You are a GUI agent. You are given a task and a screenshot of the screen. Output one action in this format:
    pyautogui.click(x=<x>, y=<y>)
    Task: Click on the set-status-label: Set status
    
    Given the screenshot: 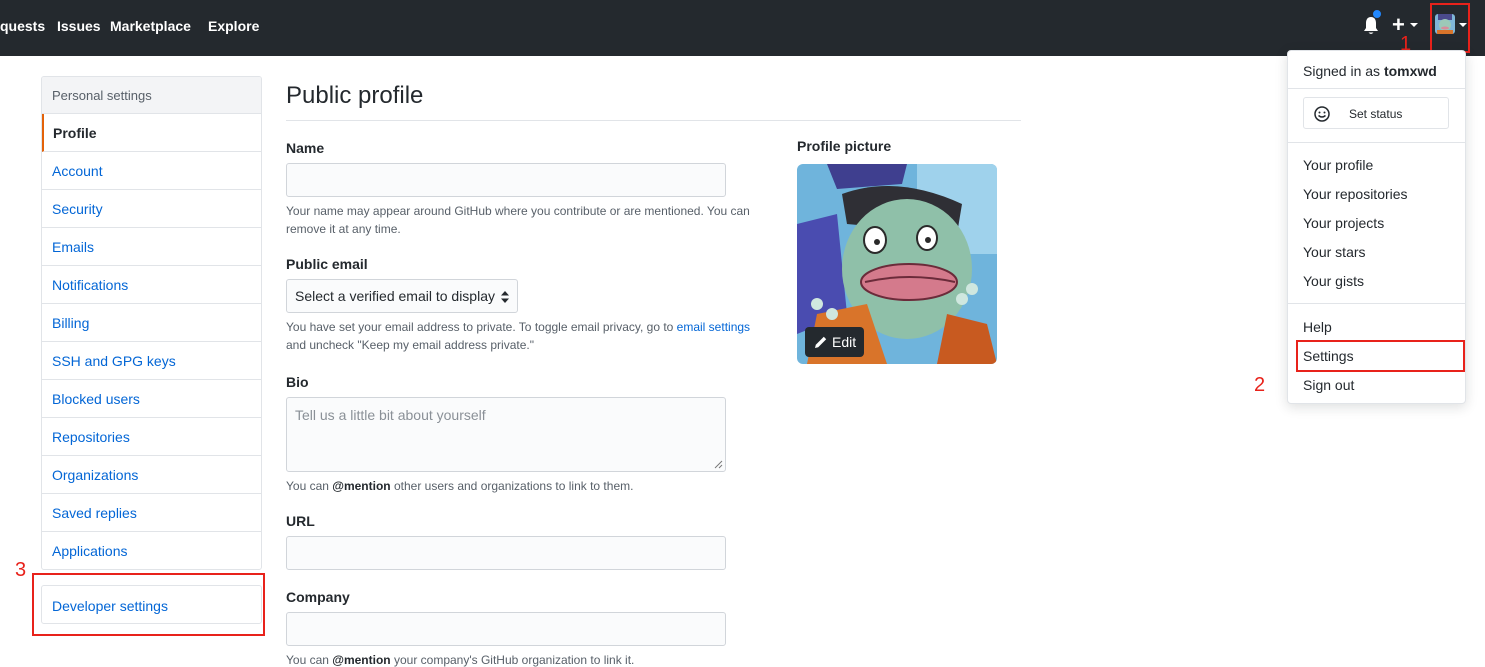 What is the action you would take?
    pyautogui.click(x=1376, y=114)
    